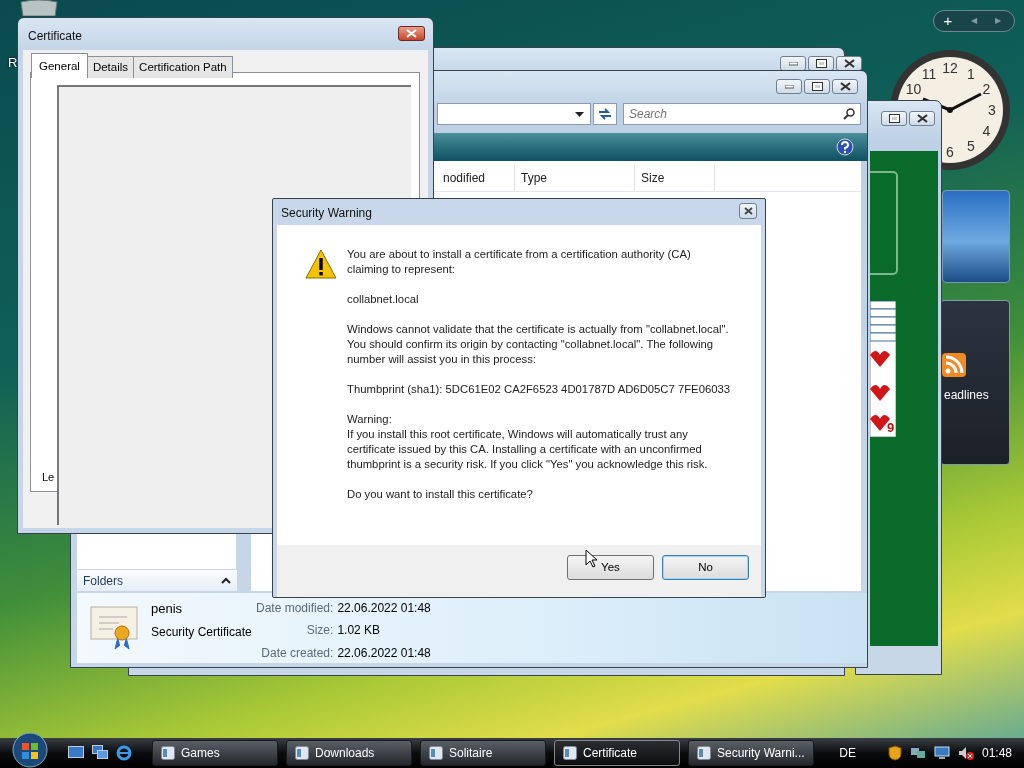  I want to click on add-gadget-button: +, so click(948, 21).